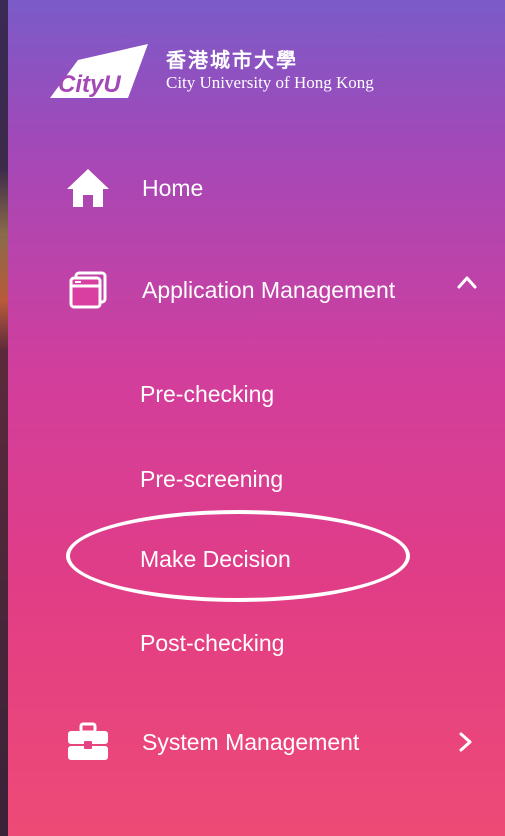  I want to click on home-icon, so click(88, 188).